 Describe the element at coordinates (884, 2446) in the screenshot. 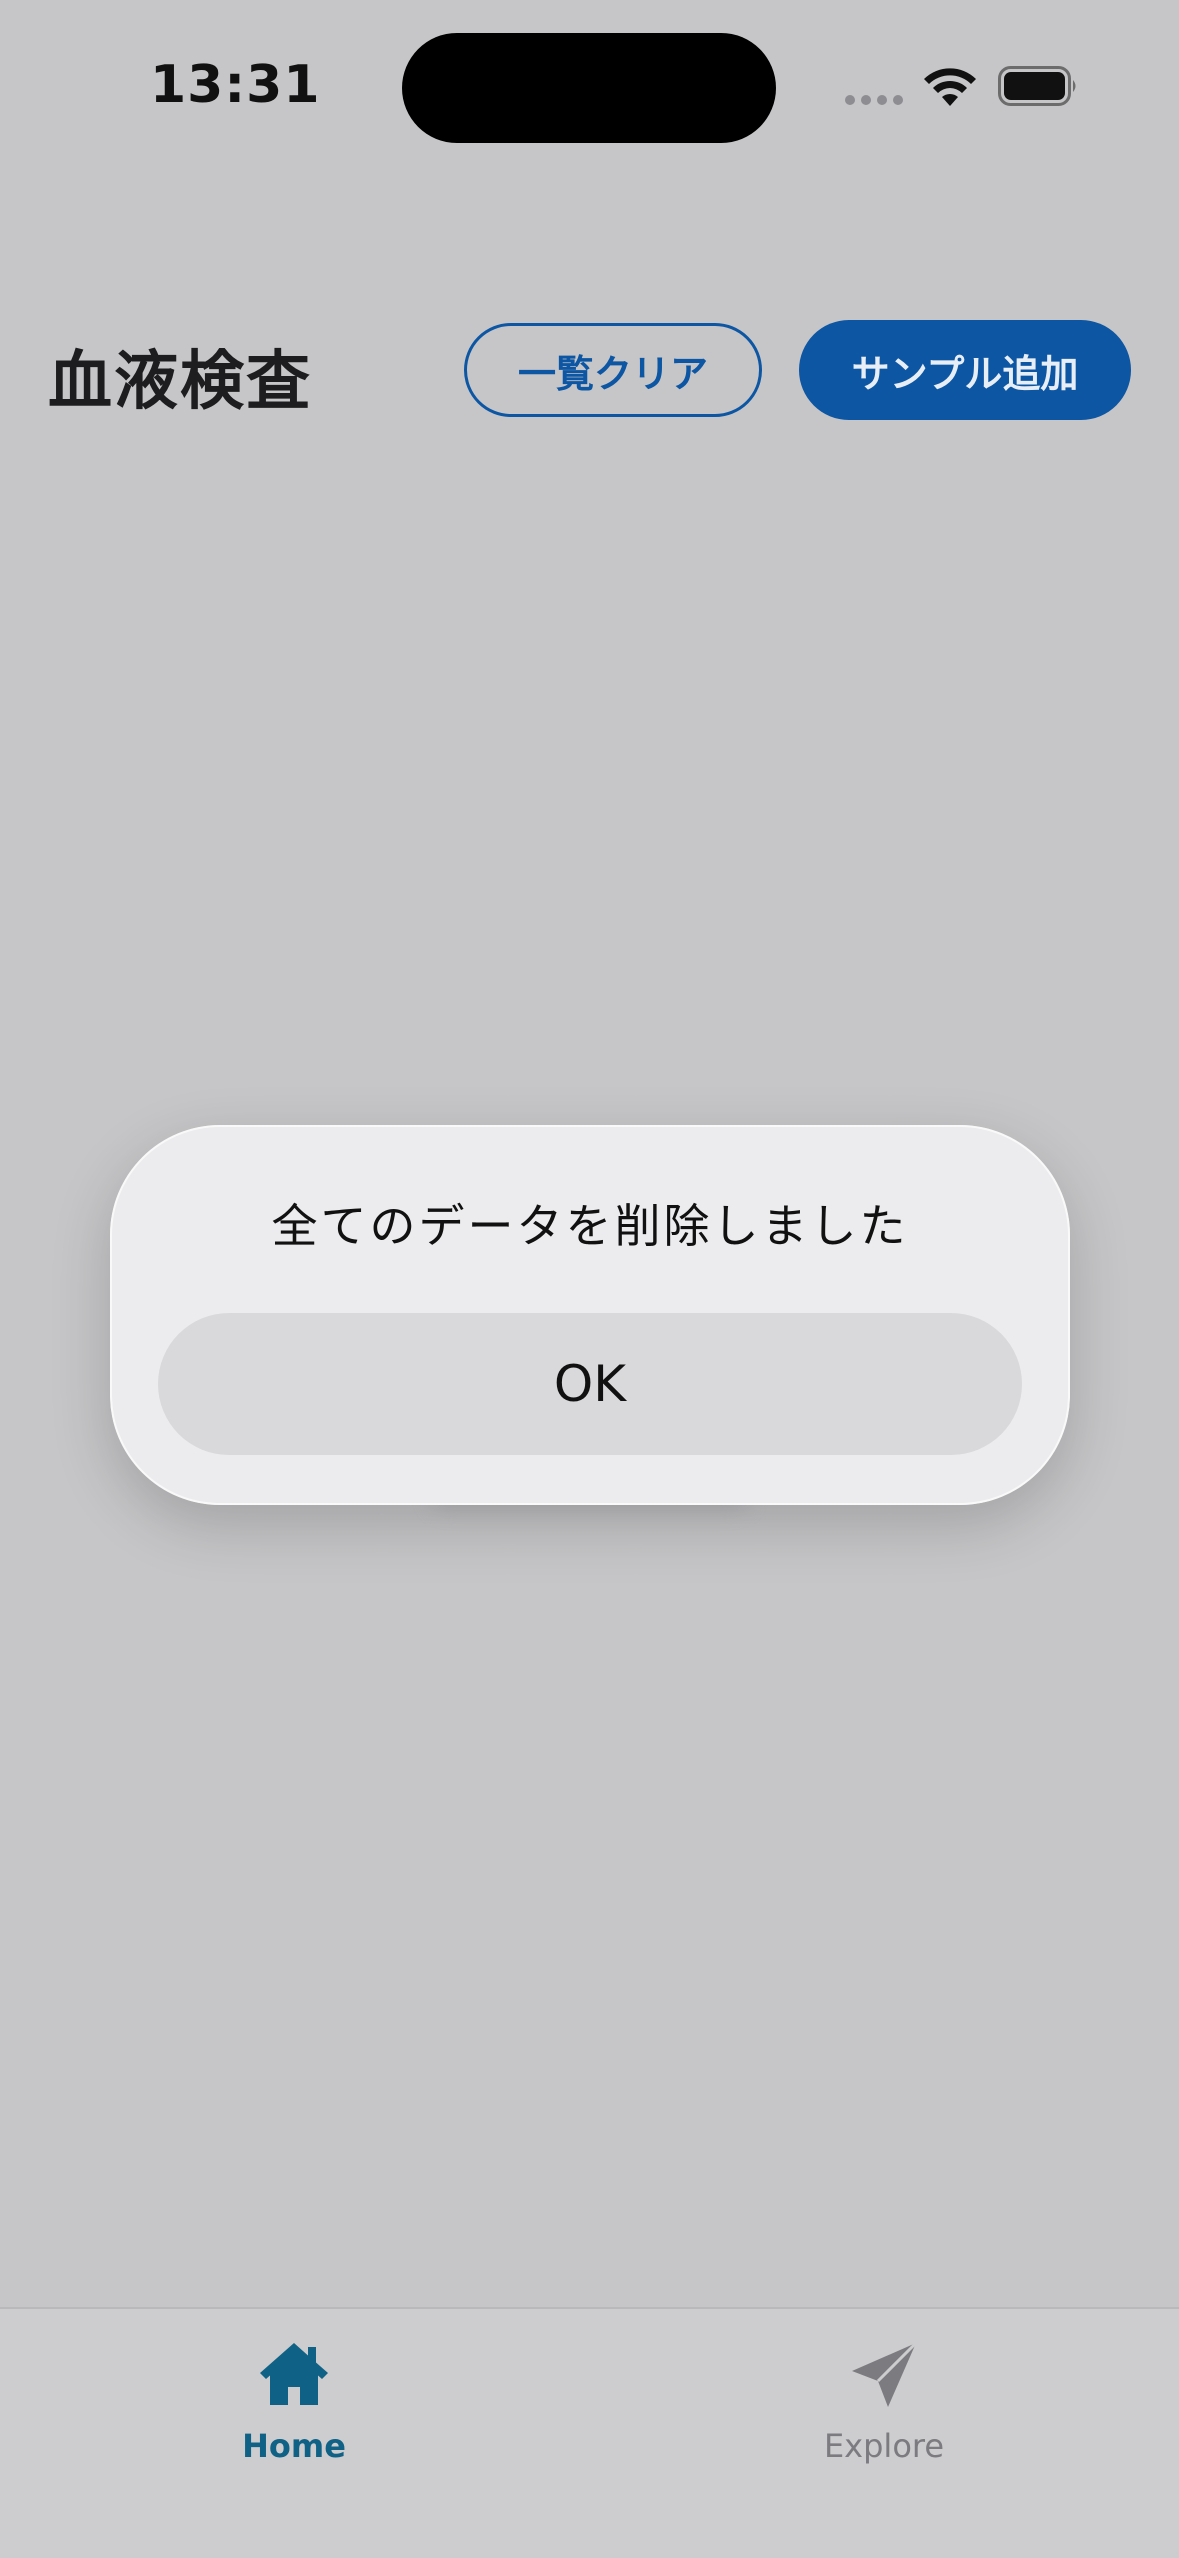

I see `tab-explore-label: Explore` at that location.